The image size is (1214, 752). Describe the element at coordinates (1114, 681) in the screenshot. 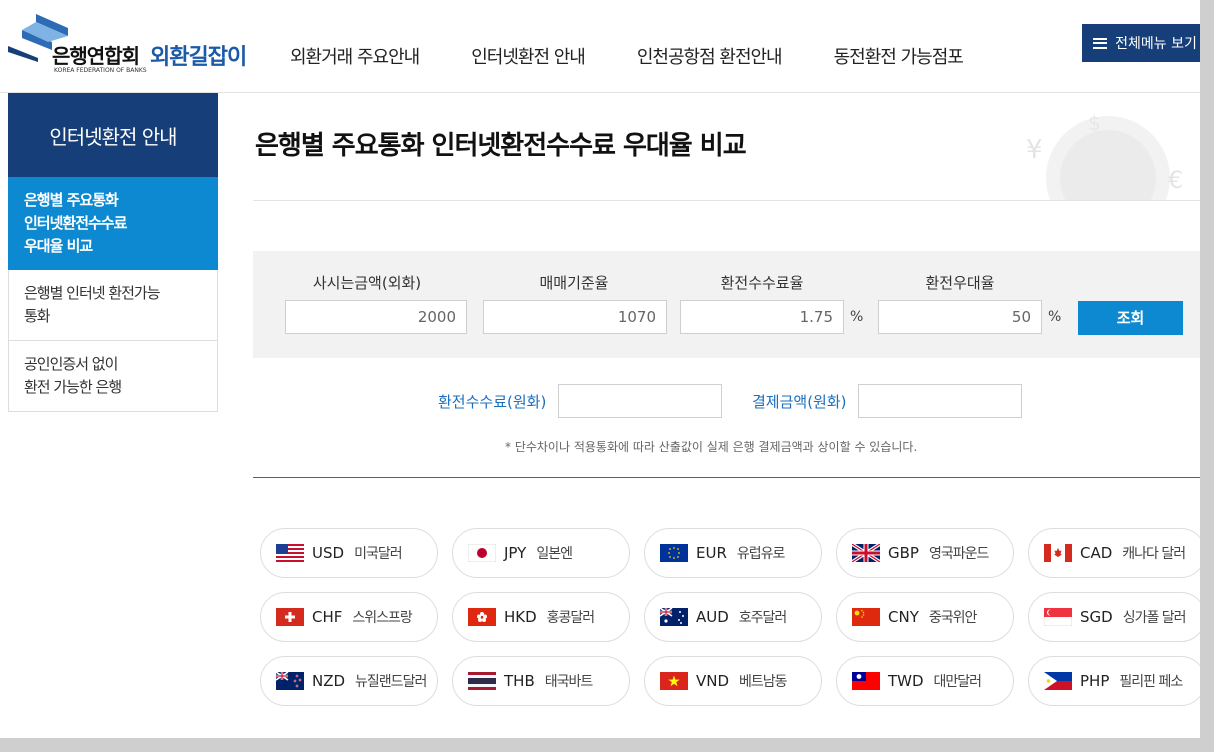

I see `currency-button-php: PHP 필리핀 페소` at that location.